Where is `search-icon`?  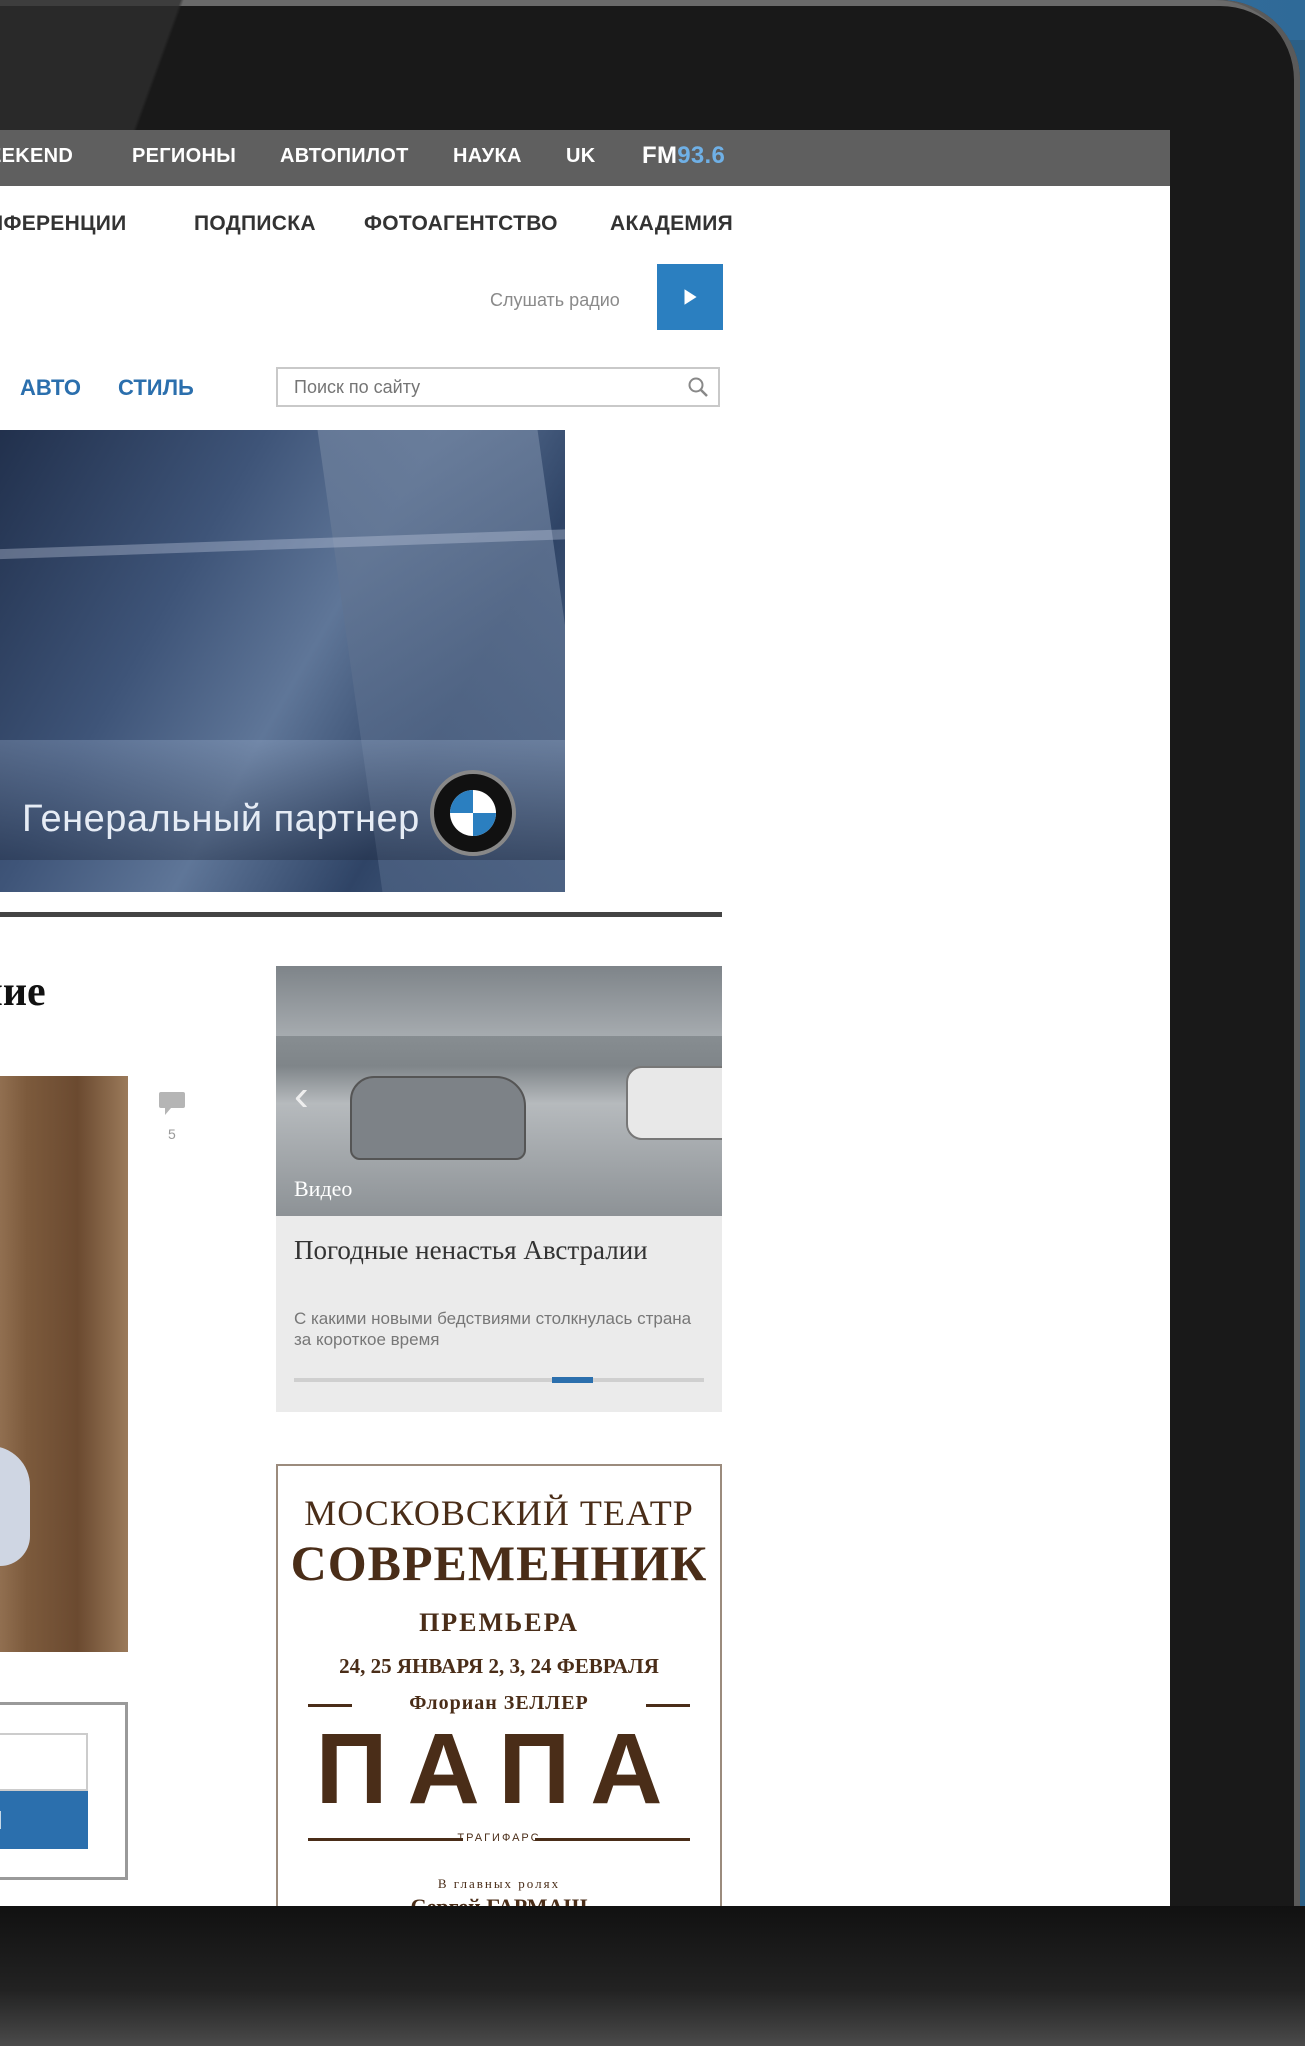
search-icon is located at coordinates (698, 387).